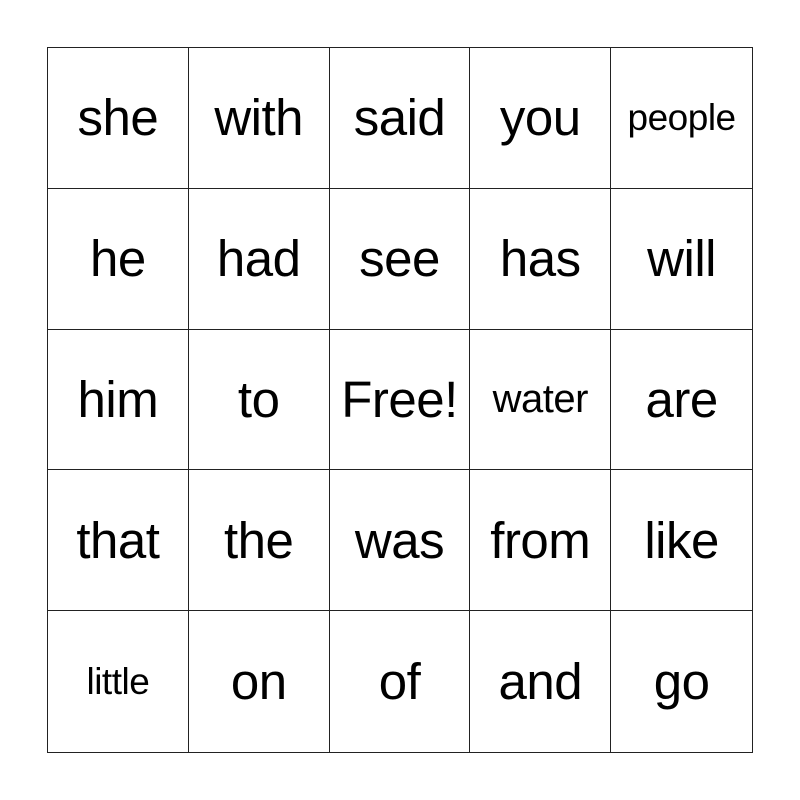 Image resolution: width=800 pixels, height=800 pixels. Describe the element at coordinates (259, 681) in the screenshot. I see `bingo-cell: on` at that location.